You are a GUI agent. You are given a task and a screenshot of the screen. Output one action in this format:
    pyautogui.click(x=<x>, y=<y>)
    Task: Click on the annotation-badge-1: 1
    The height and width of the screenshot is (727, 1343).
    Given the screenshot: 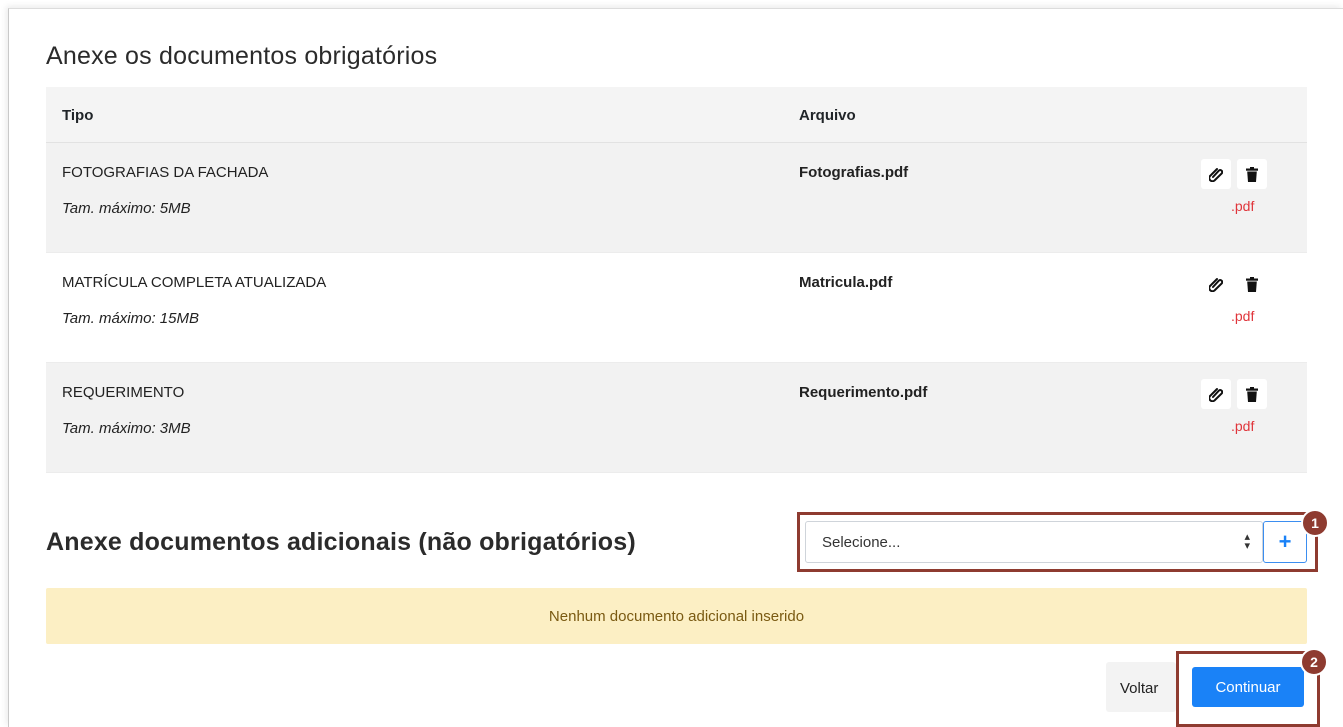 What is the action you would take?
    pyautogui.click(x=1315, y=523)
    